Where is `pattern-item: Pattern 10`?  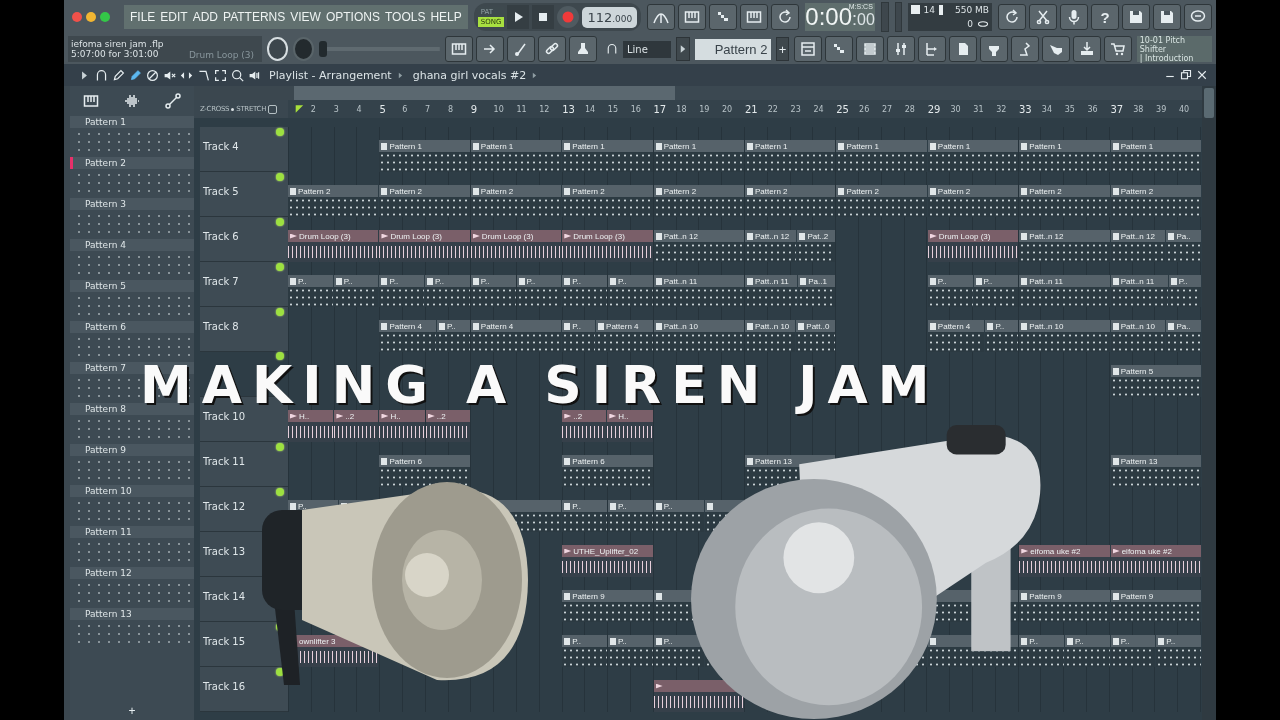 pattern-item: Pattern 10 is located at coordinates (132, 491).